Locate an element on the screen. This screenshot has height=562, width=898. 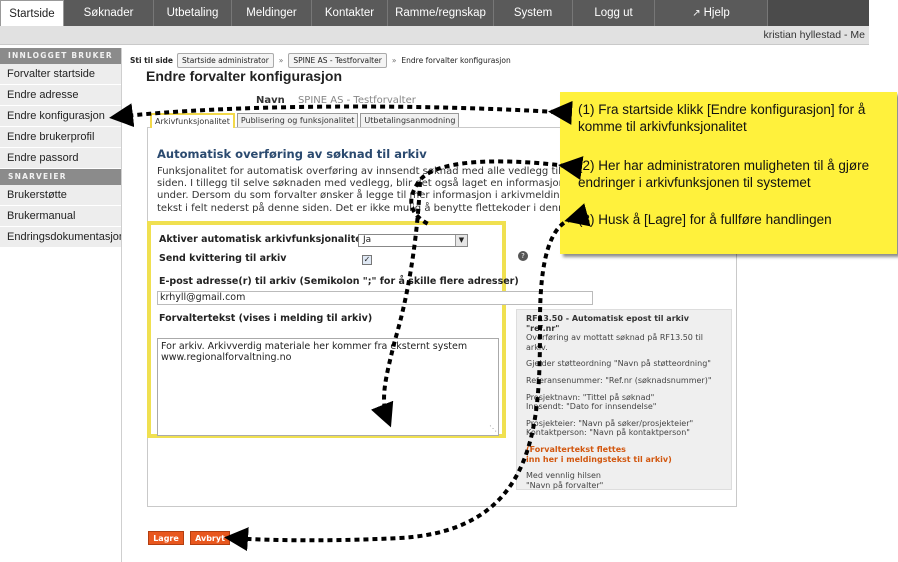
help-icon: ? is located at coordinates (523, 256).